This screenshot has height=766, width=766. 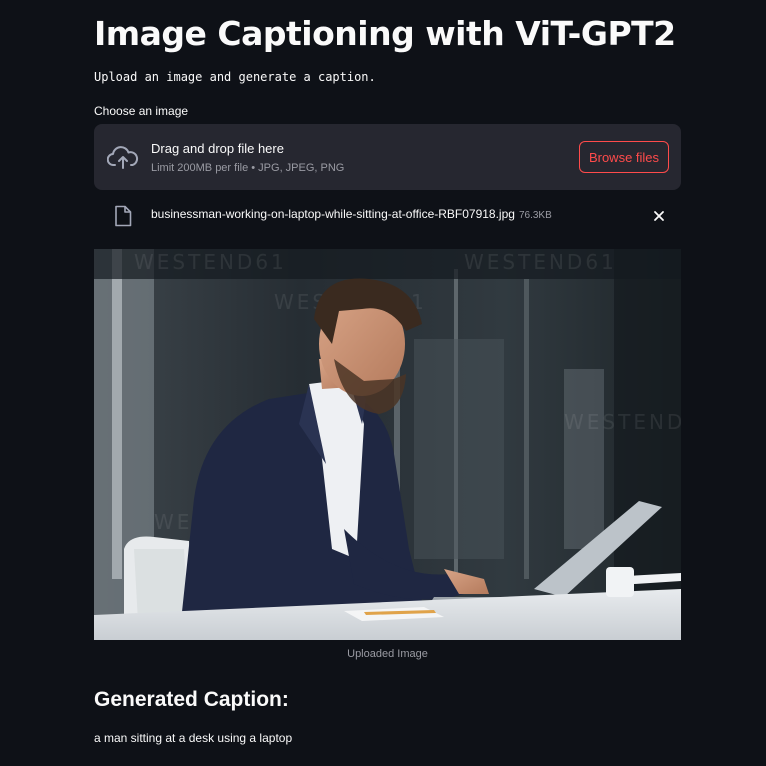 What do you see at coordinates (123, 157) in the screenshot?
I see `cloud-upload-icon` at bounding box center [123, 157].